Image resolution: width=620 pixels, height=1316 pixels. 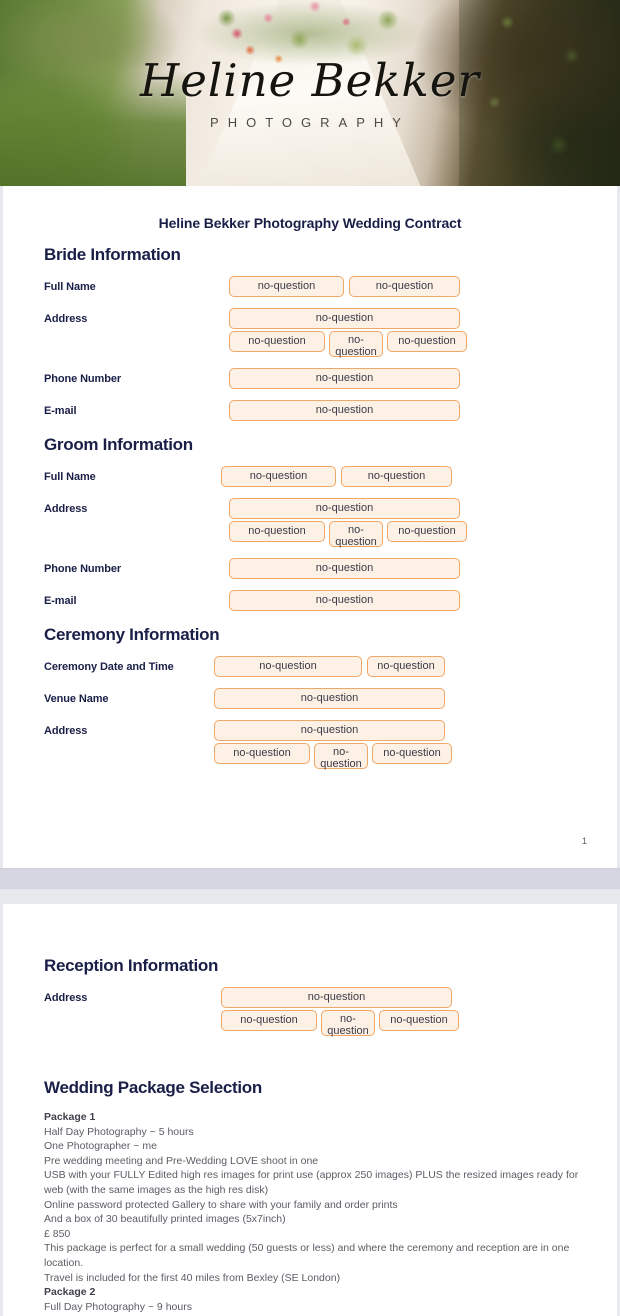 I want to click on reception-address-detail-inputs: no-question no-question no-question, so click(x=419, y=1023).